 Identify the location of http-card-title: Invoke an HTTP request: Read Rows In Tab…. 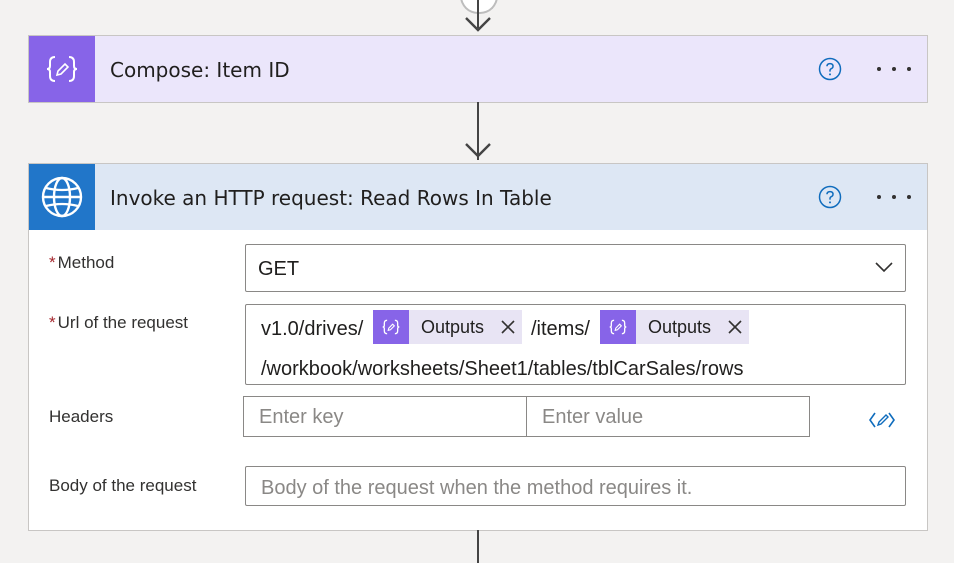
(331, 197).